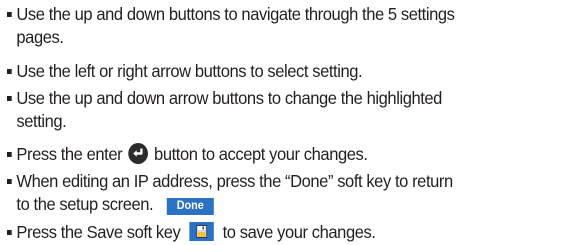 Image resolution: width=562 pixels, height=245 pixels. I want to click on enter-icon, so click(138, 153).